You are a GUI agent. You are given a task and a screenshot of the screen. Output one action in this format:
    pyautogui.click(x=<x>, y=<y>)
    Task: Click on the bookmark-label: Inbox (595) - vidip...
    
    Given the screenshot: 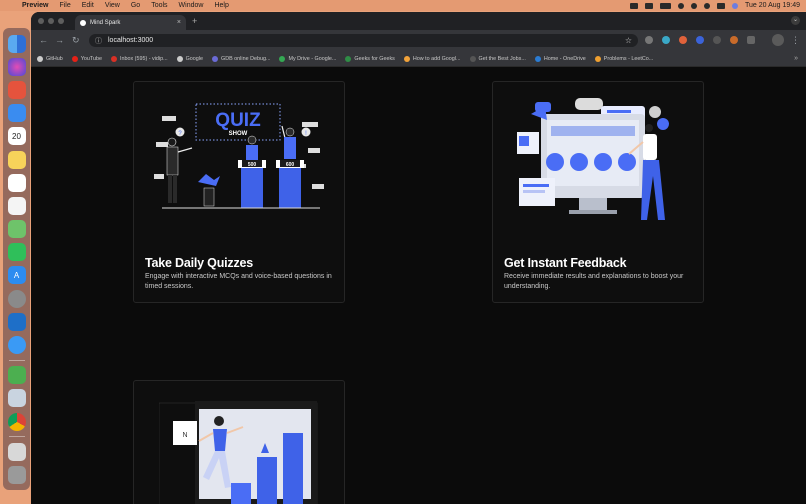 What is the action you would take?
    pyautogui.click(x=143, y=58)
    